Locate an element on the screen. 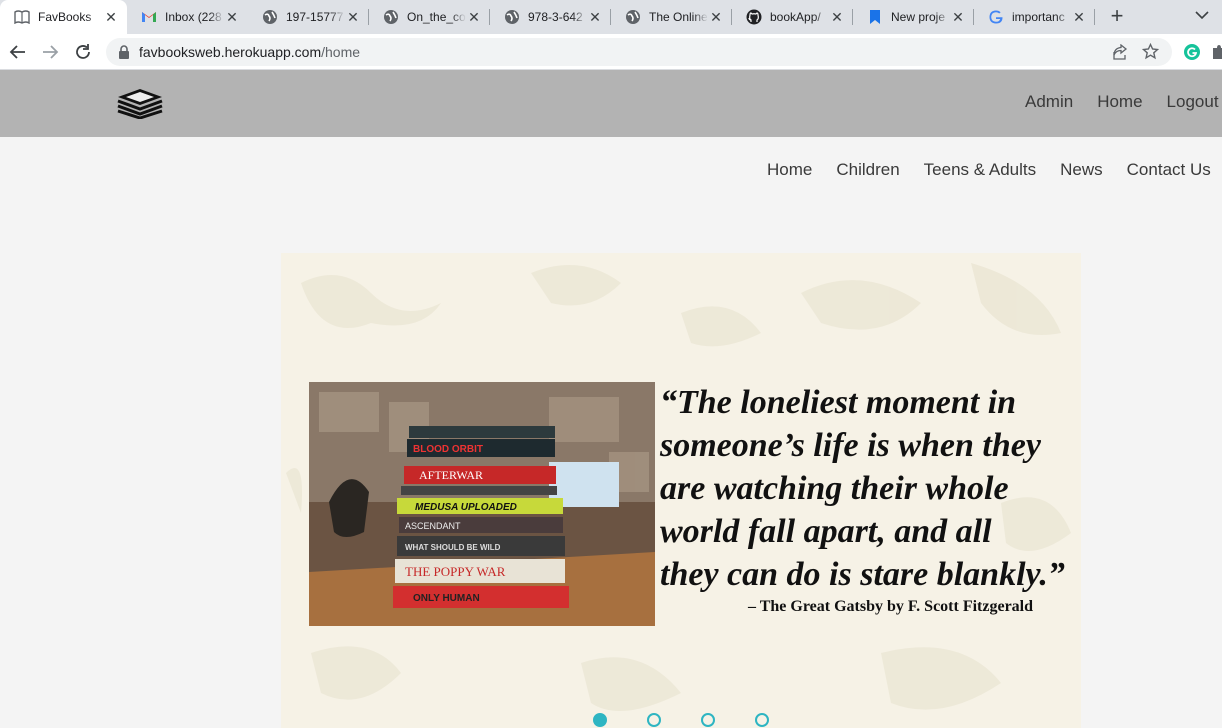 This screenshot has height=728, width=1222. tab-title: FavBooks is located at coordinates (65, 17).